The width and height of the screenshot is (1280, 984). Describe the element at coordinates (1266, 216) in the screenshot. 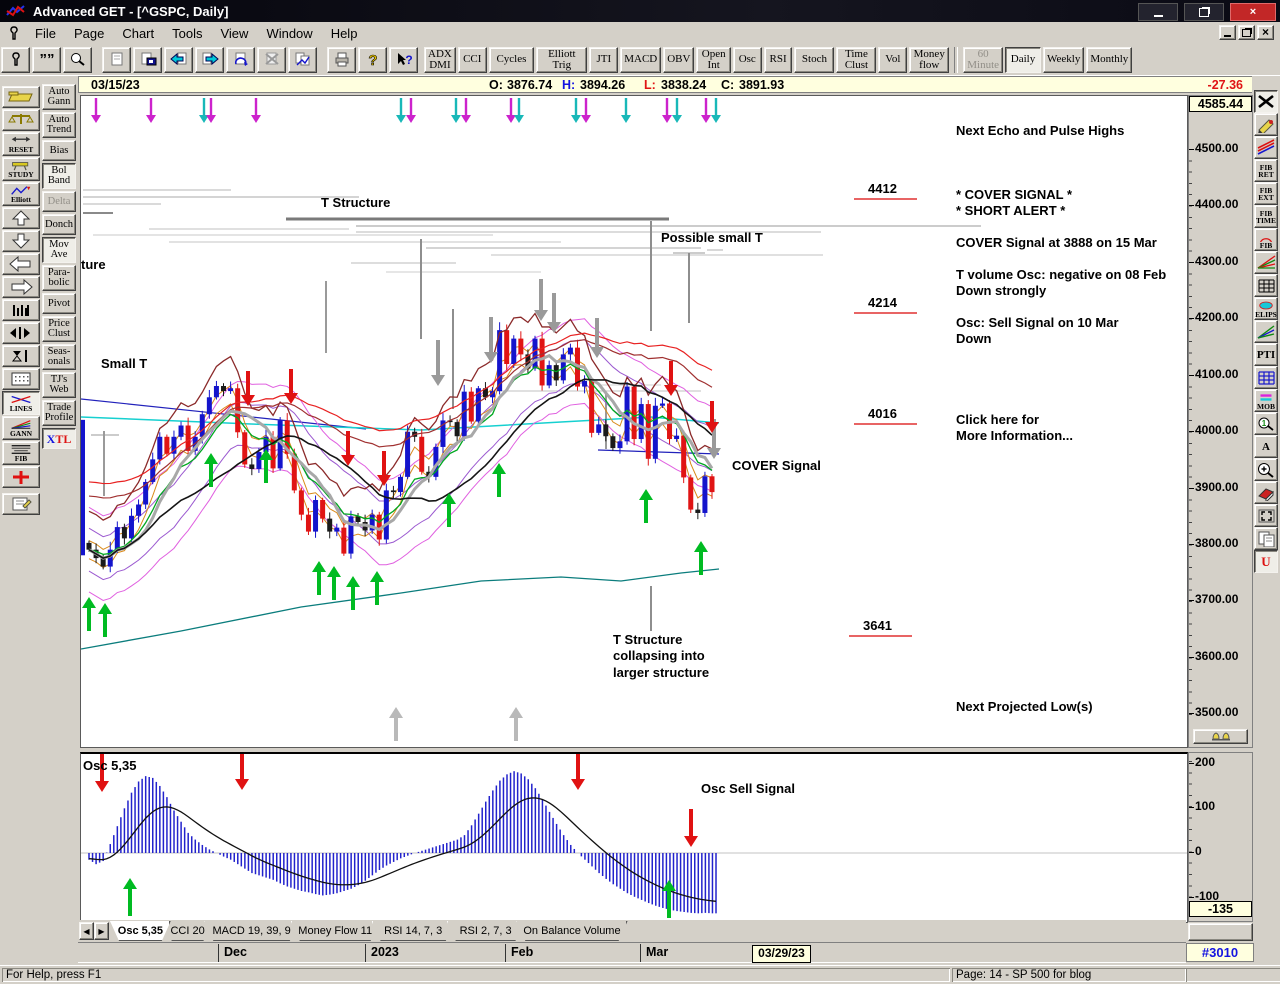

I see `fib-time-button: FIB TIME` at that location.